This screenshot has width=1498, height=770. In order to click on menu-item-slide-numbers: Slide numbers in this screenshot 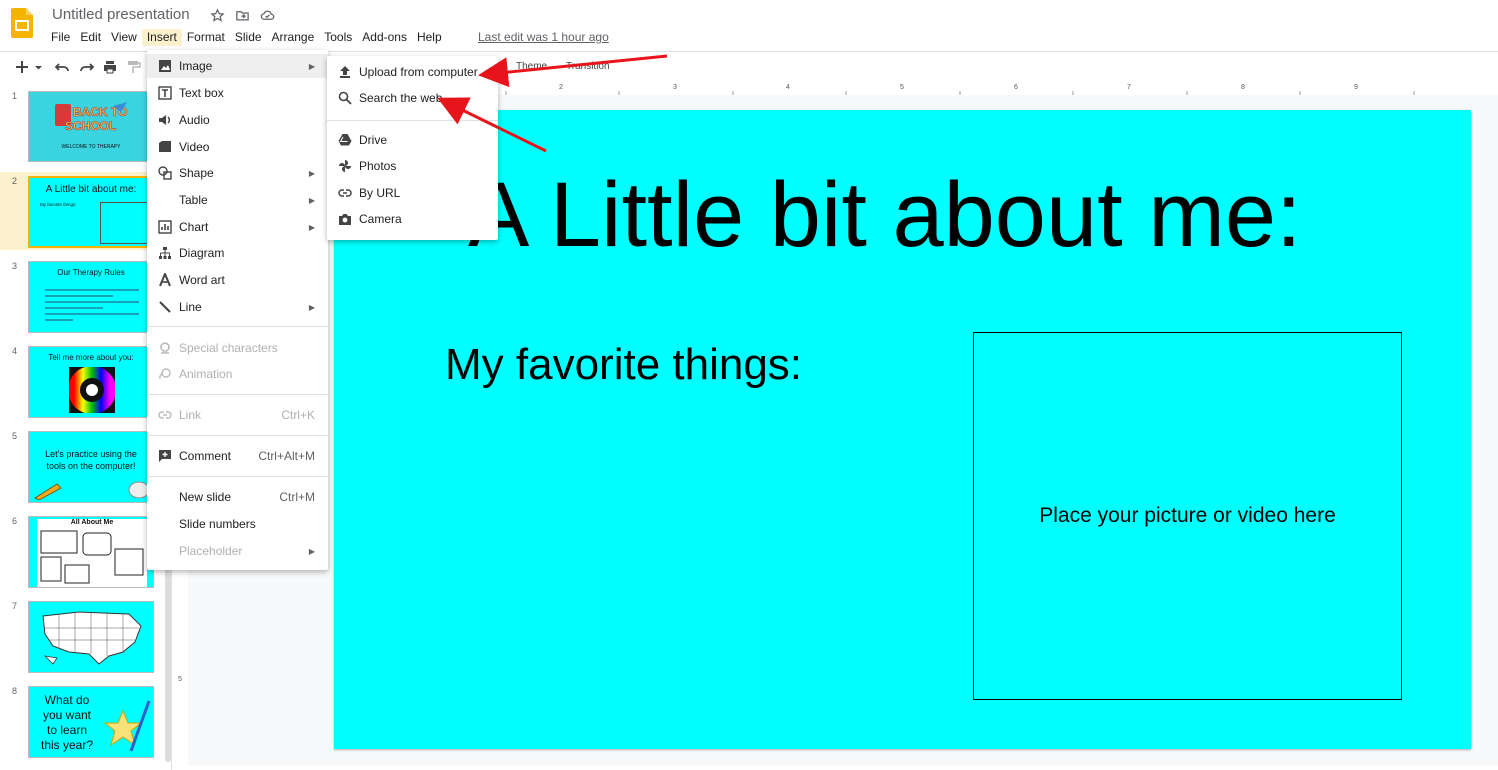, I will do `click(237, 524)`.